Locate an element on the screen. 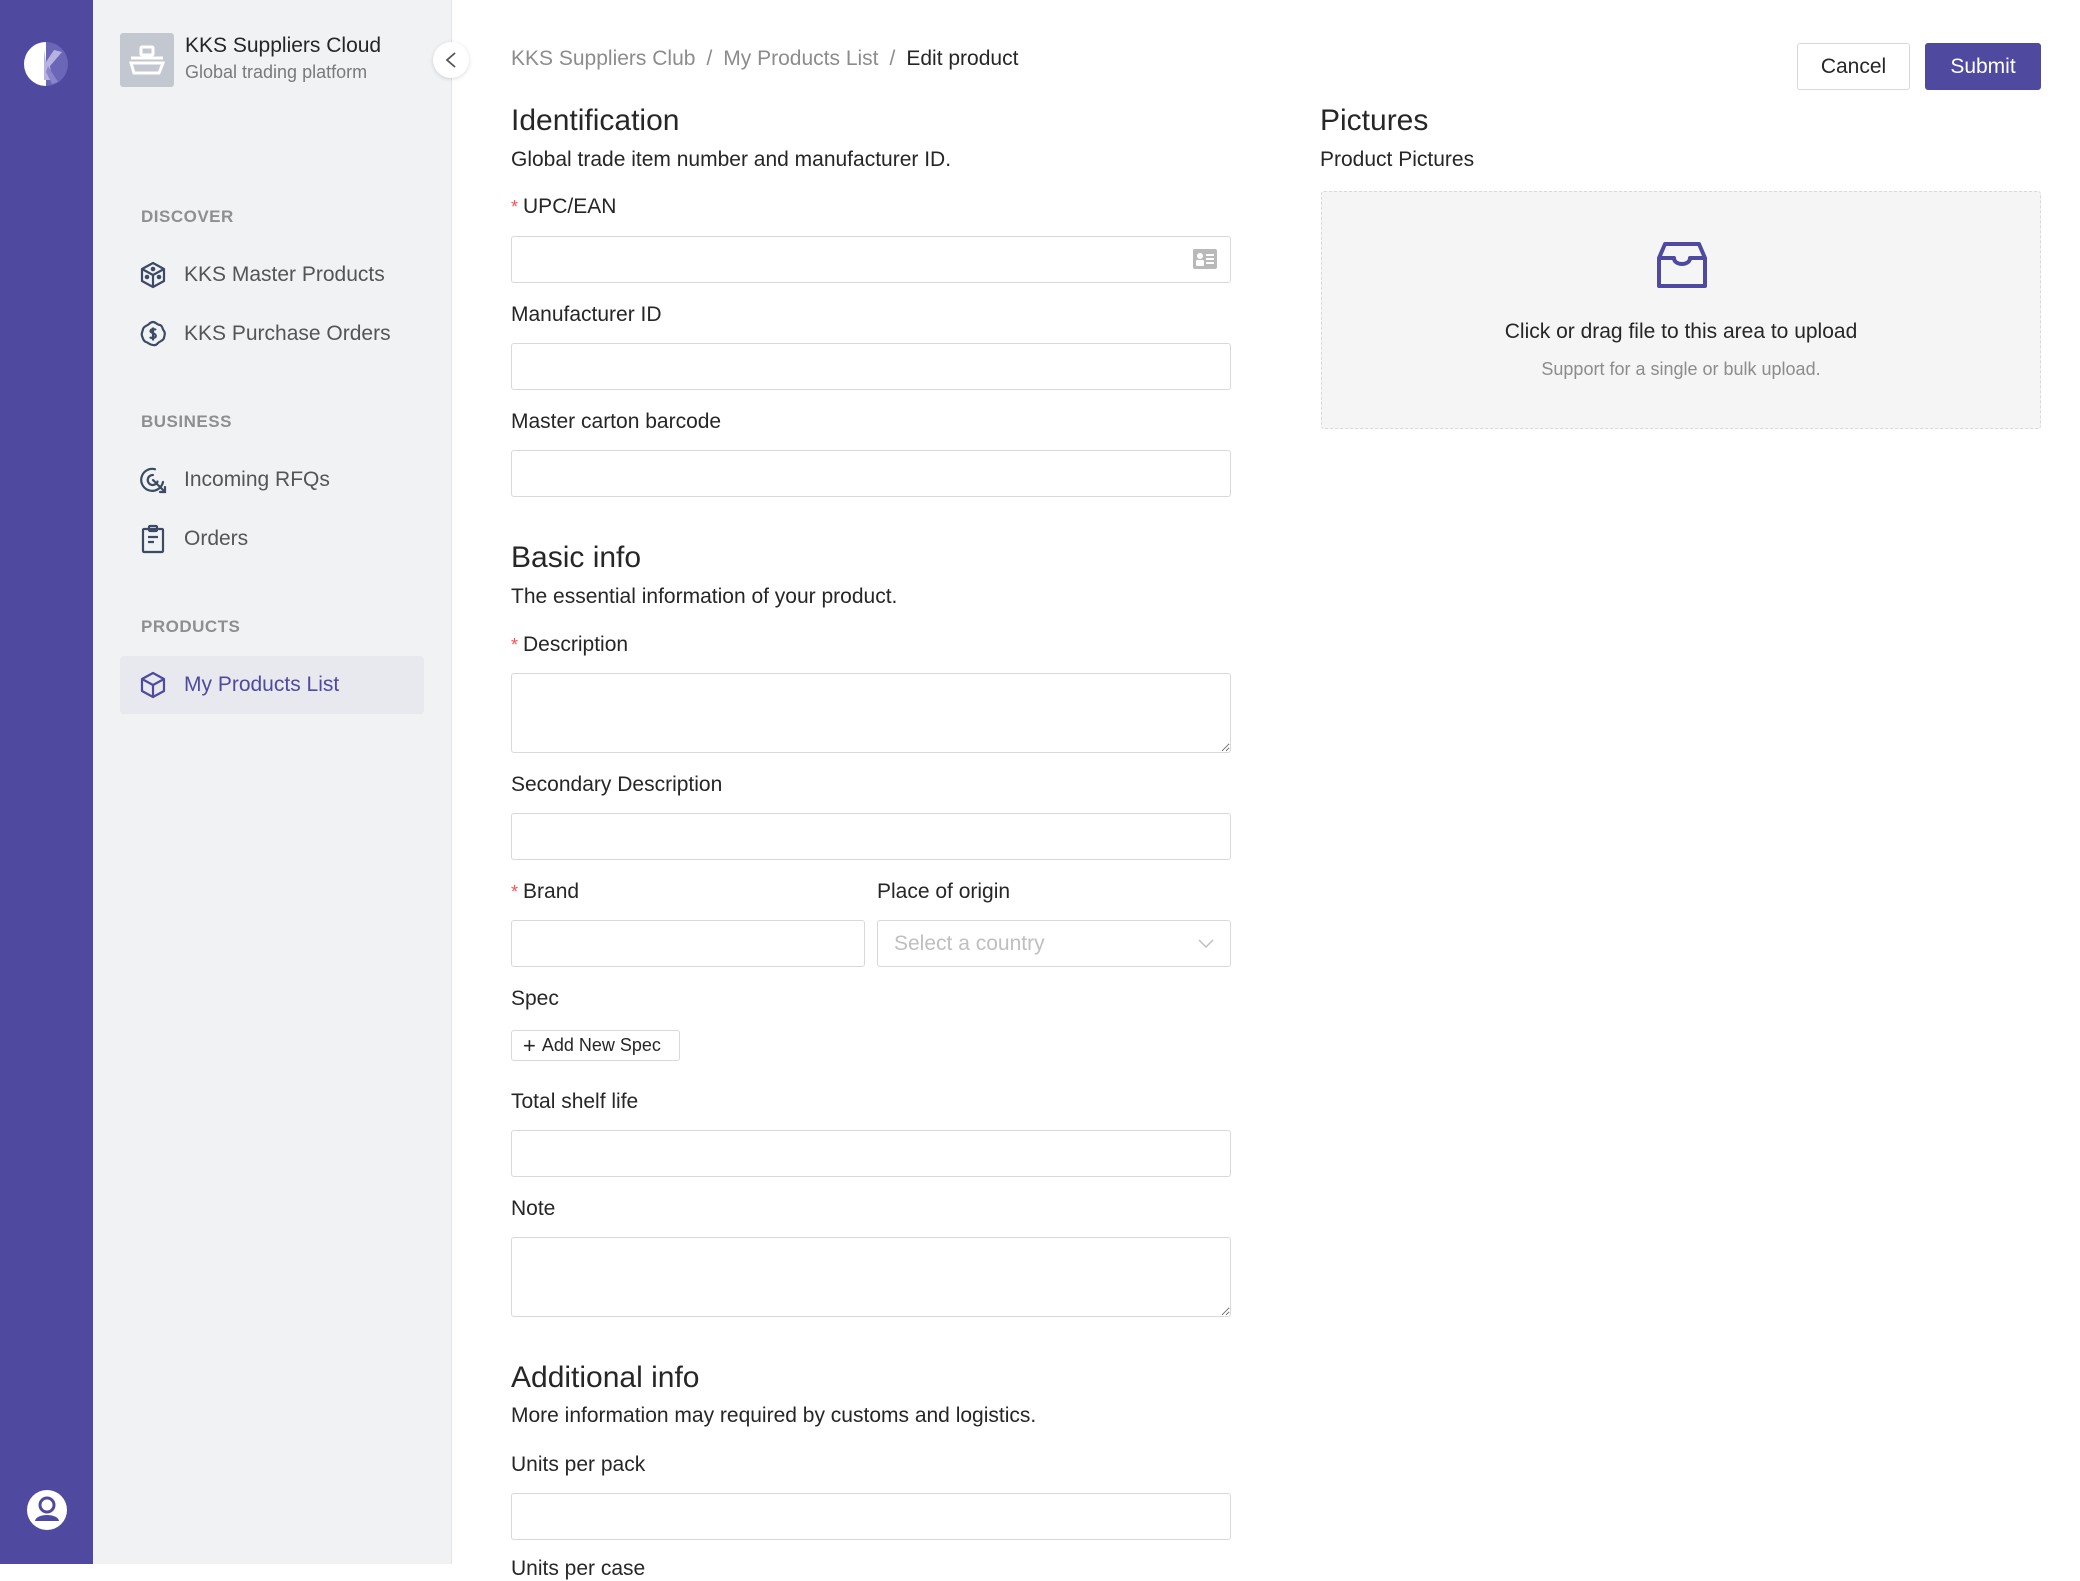 The image size is (2080, 1581). add-new-spec-button: + Add New Spec is located at coordinates (595, 1045).